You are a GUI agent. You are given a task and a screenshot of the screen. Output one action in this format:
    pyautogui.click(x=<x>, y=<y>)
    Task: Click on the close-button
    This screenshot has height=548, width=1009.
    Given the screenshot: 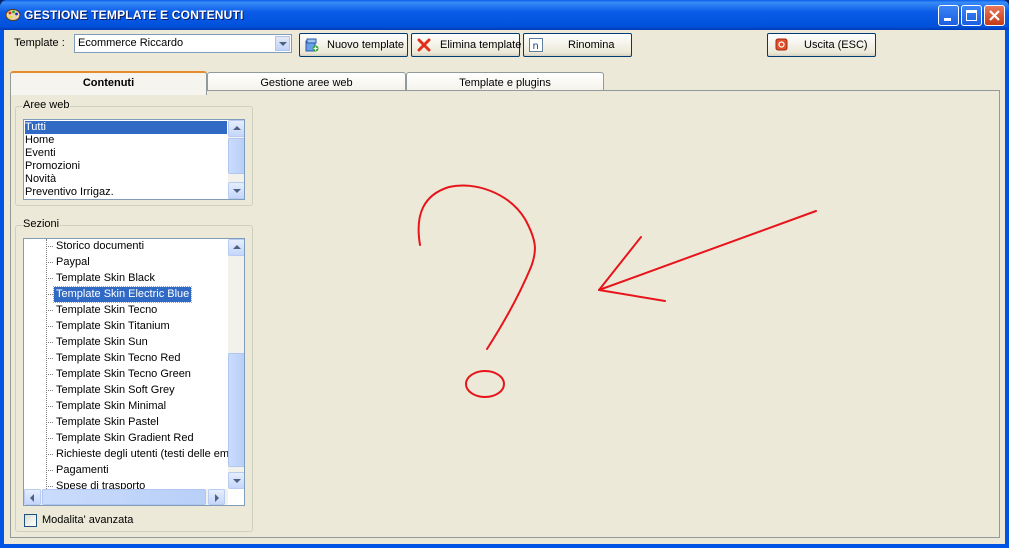 What is the action you would take?
    pyautogui.click(x=994, y=15)
    